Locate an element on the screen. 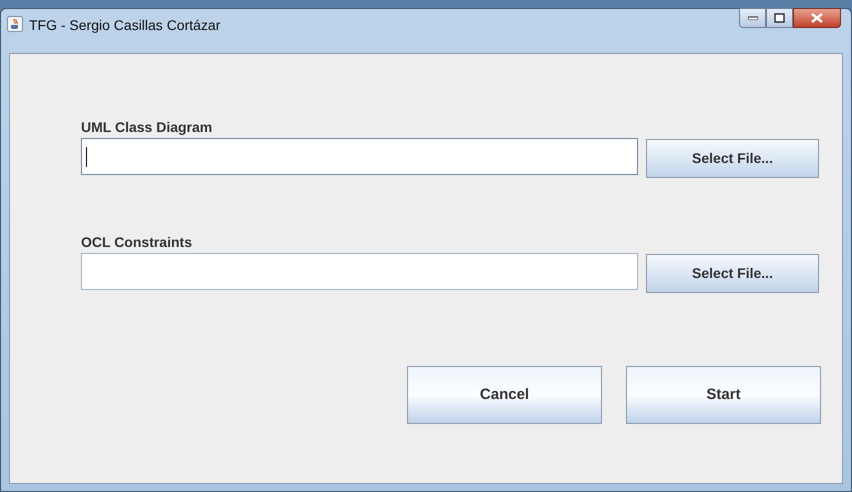 This screenshot has height=492, width=852. window-title: TFG - Sergio Casillas Cortázar is located at coordinates (124, 25).